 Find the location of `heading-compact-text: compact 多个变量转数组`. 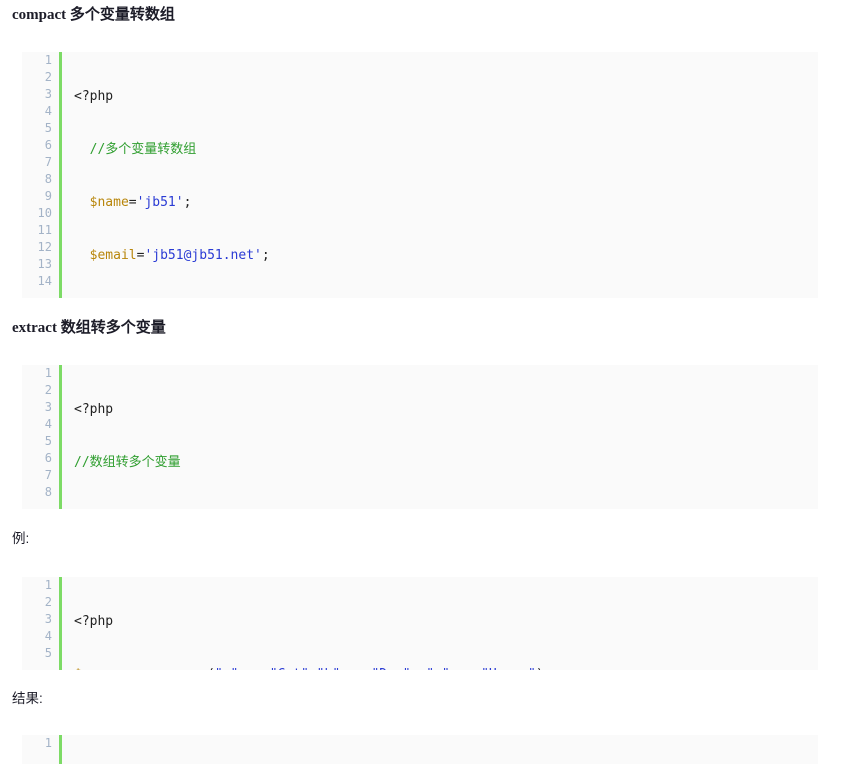

heading-compact-text: compact 多个变量转数组 is located at coordinates (93, 15).